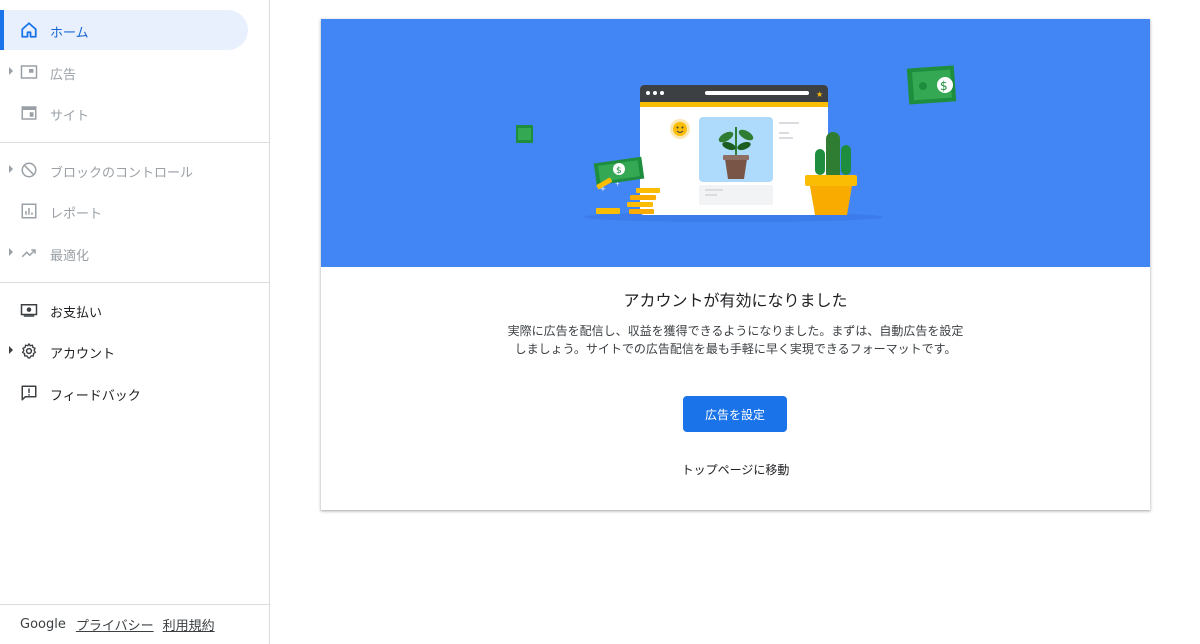 This screenshot has height=644, width=1200. What do you see at coordinates (83, 354) in the screenshot?
I see `sidebar-item-label: アカウント` at bounding box center [83, 354].